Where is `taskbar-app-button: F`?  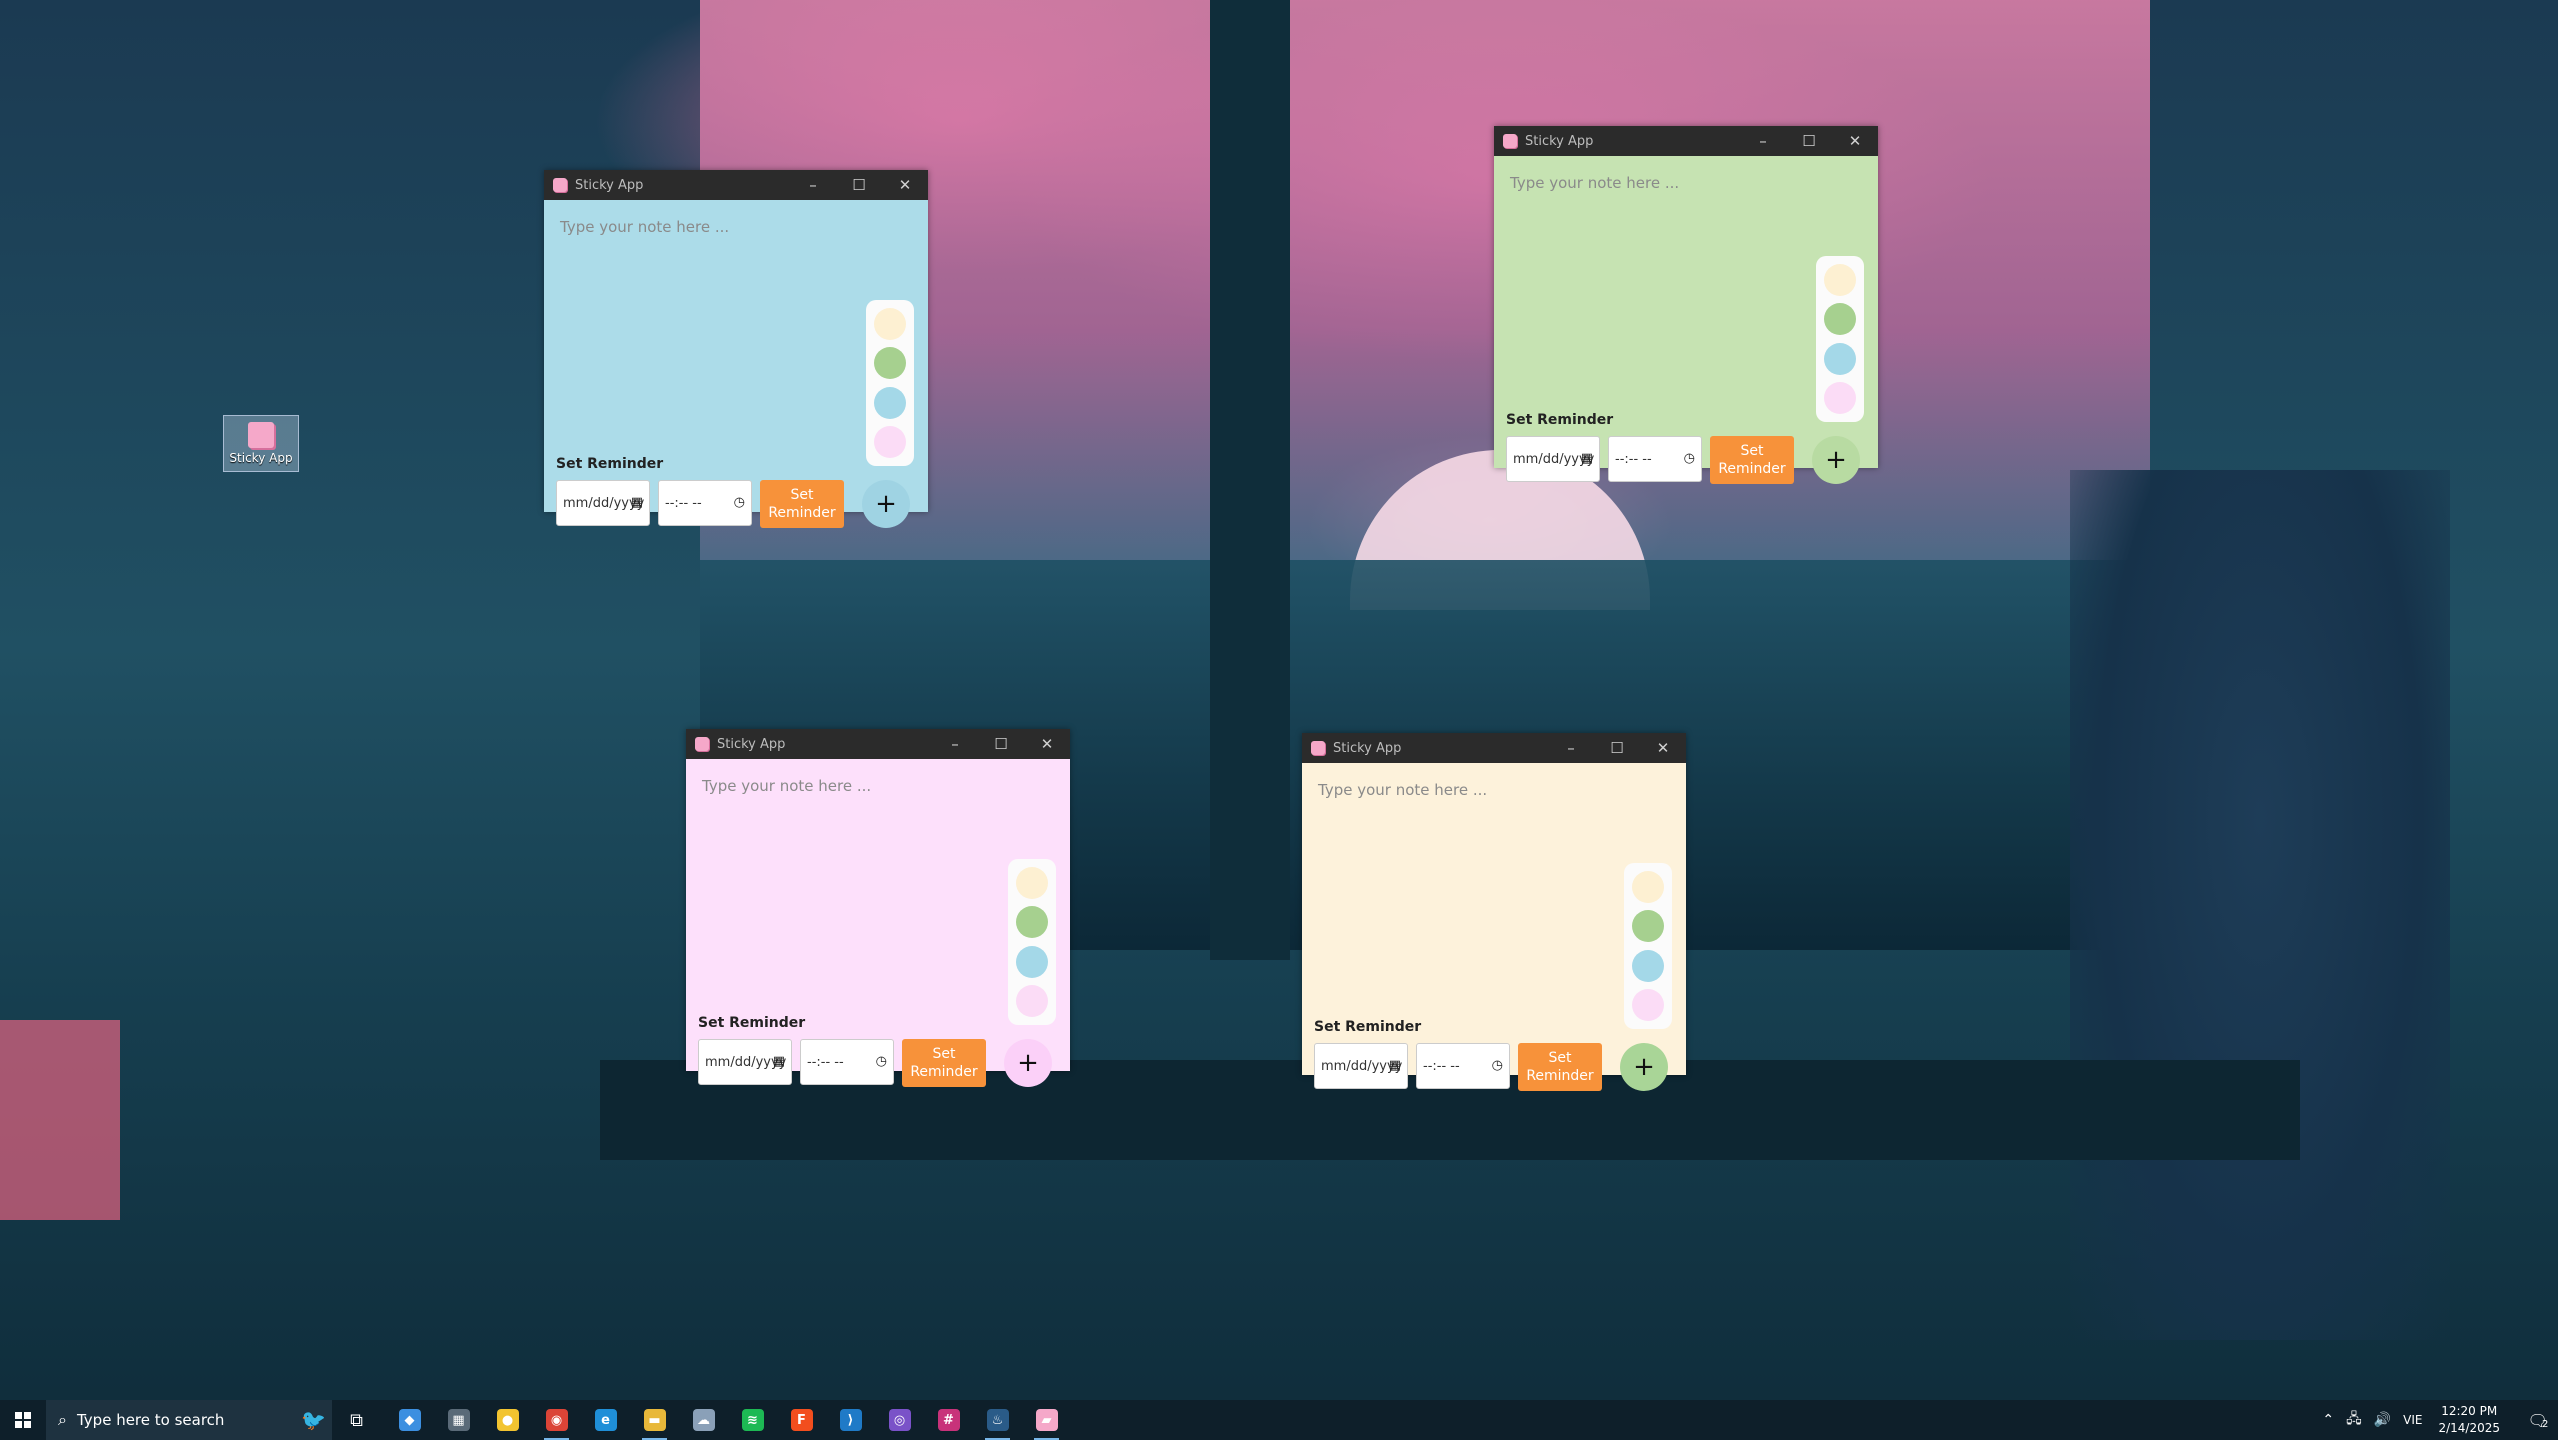 taskbar-app-button: F is located at coordinates (801, 1420).